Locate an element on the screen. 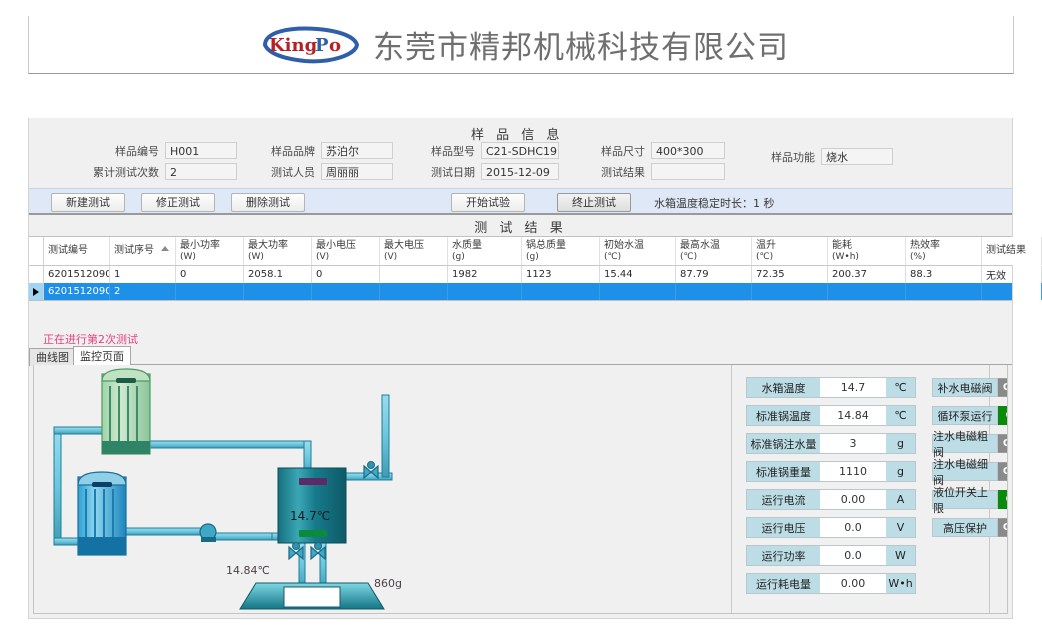 The height and width of the screenshot is (629, 1042). col-max-voltage: 最大电压 (V) is located at coordinates (414, 251).